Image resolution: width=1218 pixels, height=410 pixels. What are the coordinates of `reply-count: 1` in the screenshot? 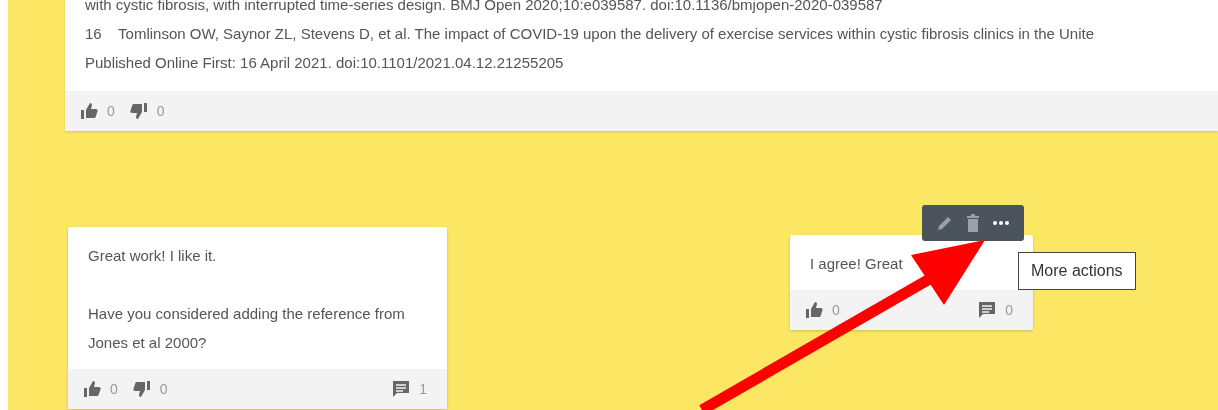 It's located at (423, 389).